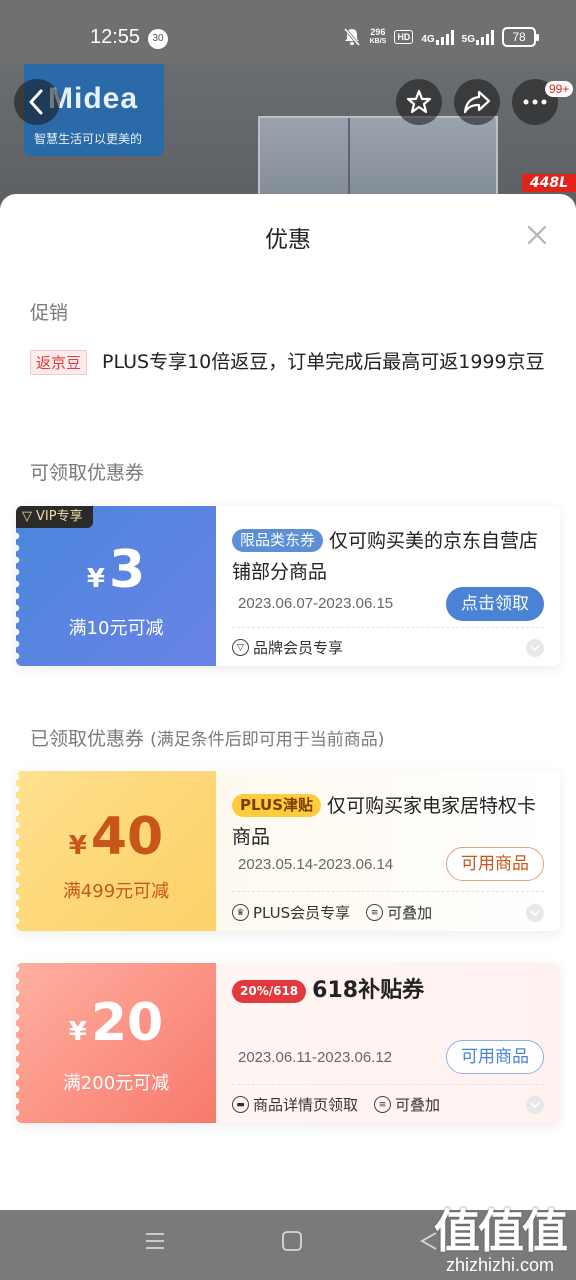 The width and height of the screenshot is (576, 1280). I want to click on hd-indicator: HD, so click(404, 37).